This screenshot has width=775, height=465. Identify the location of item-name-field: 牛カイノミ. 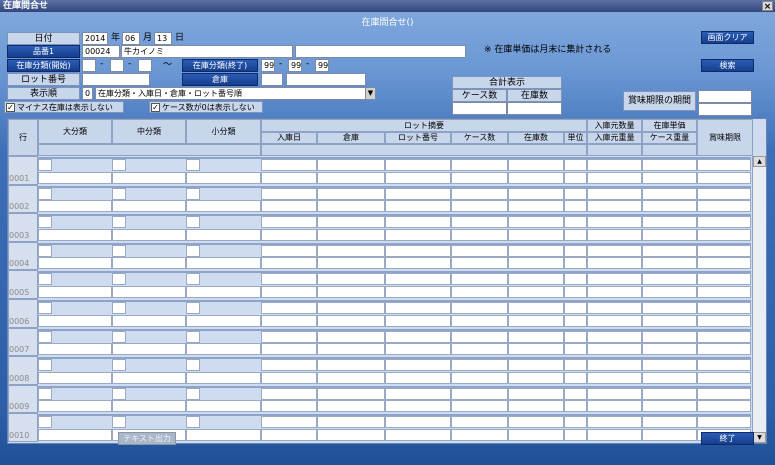
(207, 51).